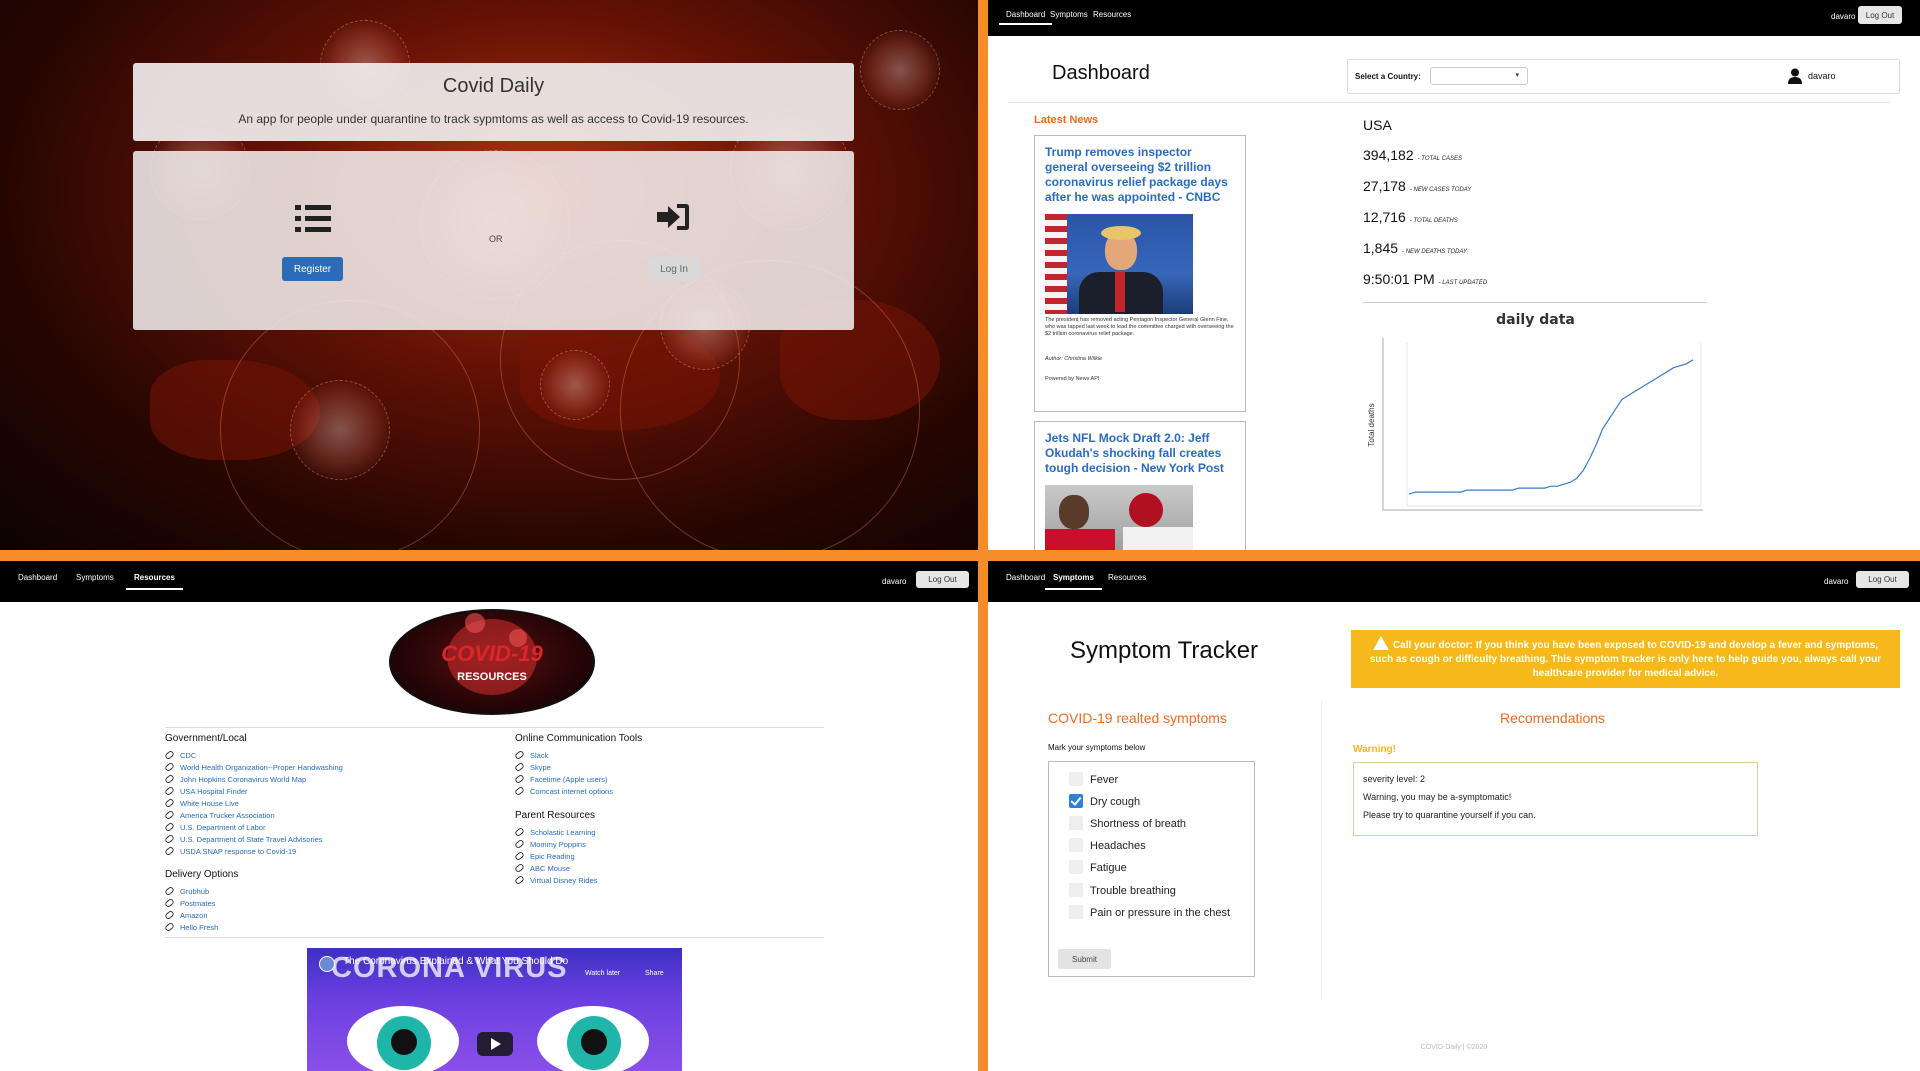  What do you see at coordinates (1118, 846) in the screenshot?
I see `symptom-label: Headaches` at bounding box center [1118, 846].